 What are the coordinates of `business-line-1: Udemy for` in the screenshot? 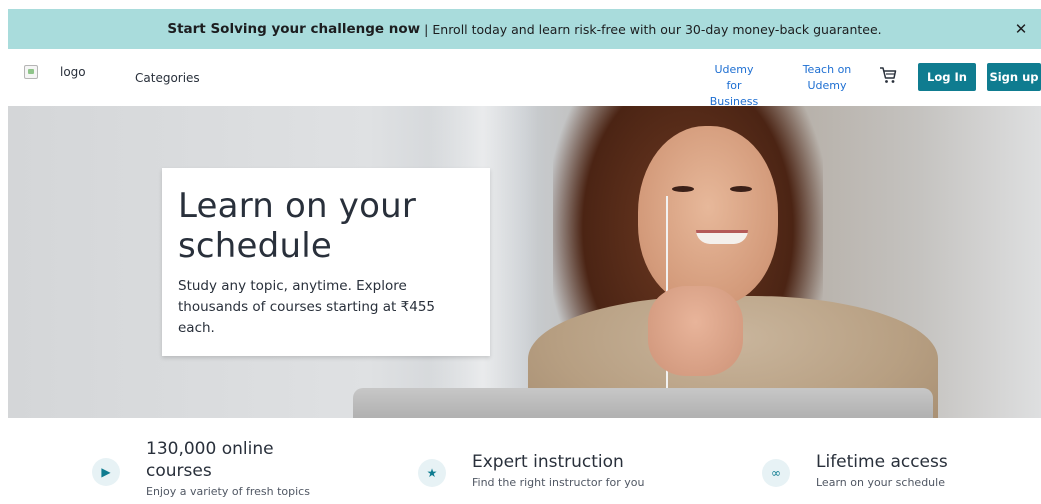 It's located at (734, 77).